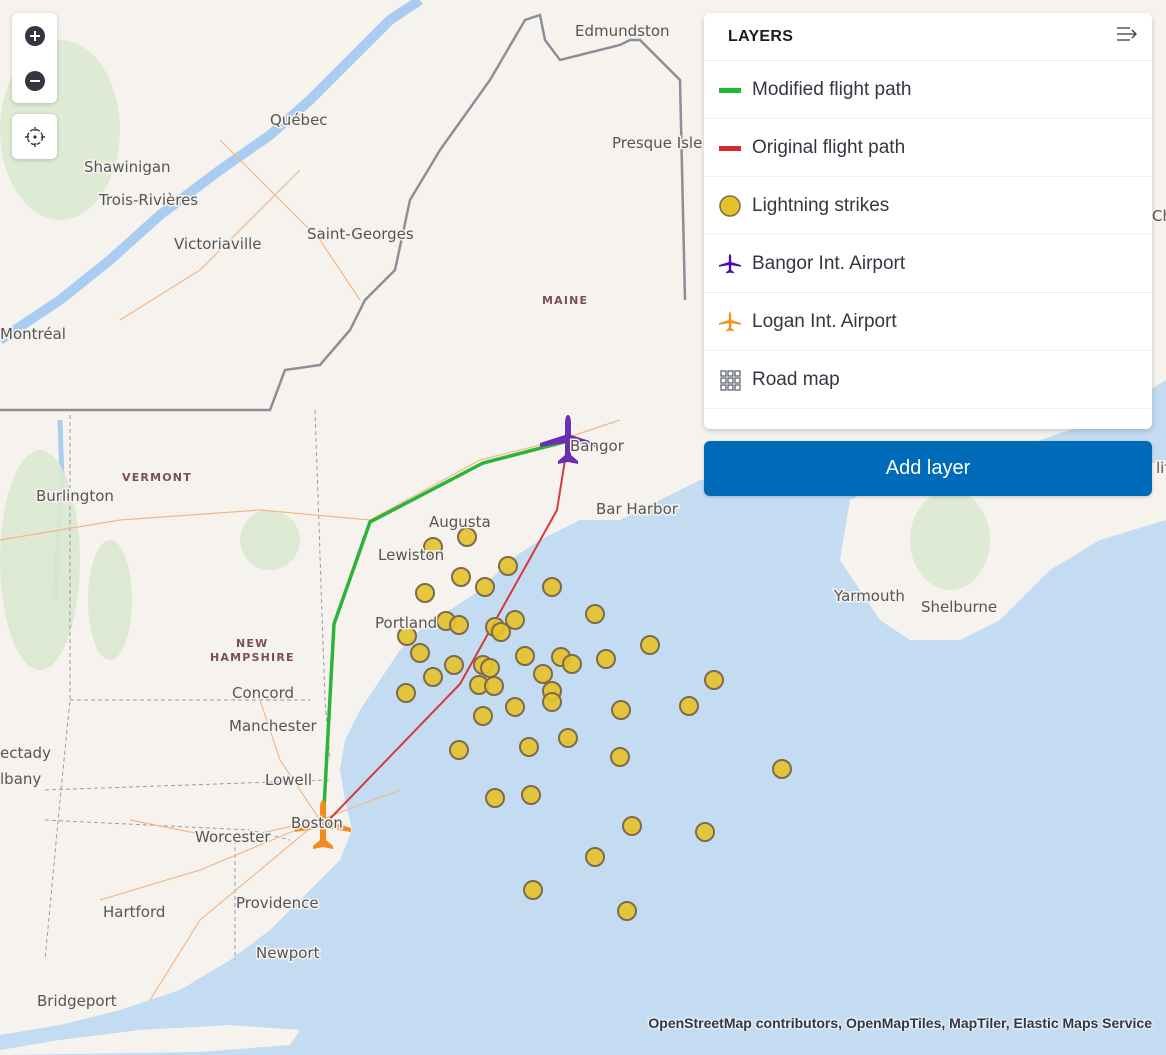  What do you see at coordinates (622, 31) in the screenshot?
I see `place-label: Edmundston` at bounding box center [622, 31].